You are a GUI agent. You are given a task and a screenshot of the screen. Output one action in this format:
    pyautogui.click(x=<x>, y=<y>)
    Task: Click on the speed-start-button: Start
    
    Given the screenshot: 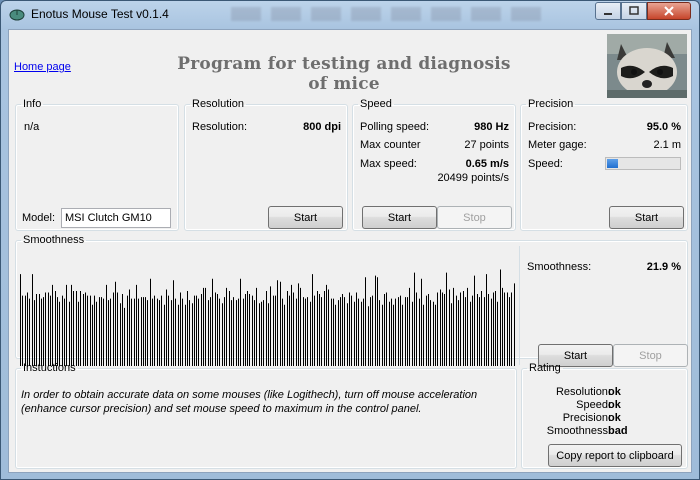 What is the action you would take?
    pyautogui.click(x=399, y=217)
    